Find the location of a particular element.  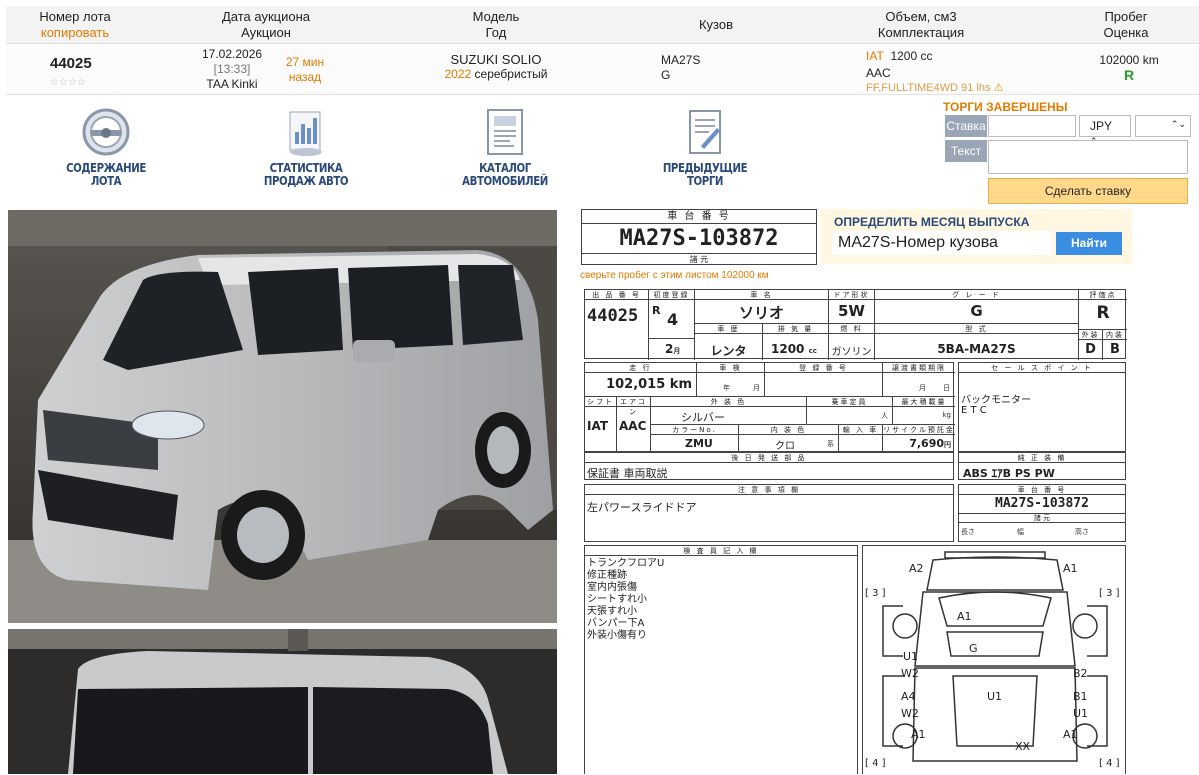

time-ago-suffix: назад is located at coordinates (305, 77).